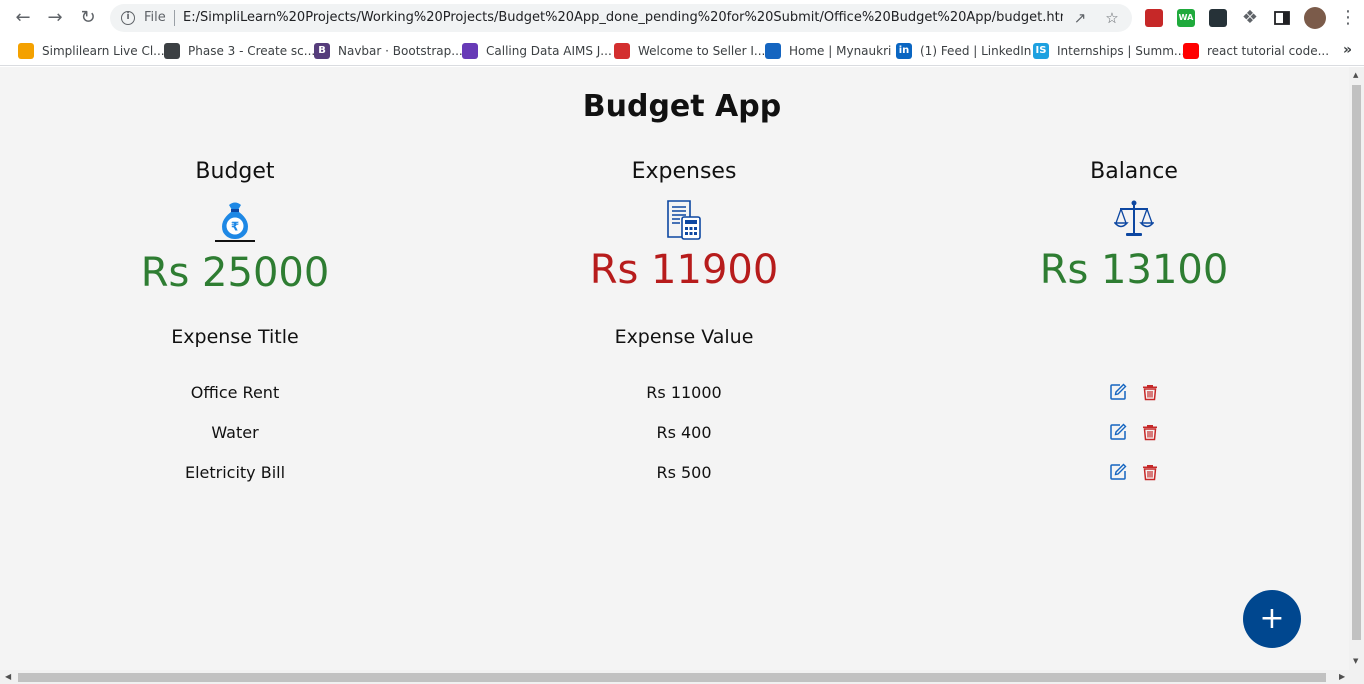 The image size is (1364, 684). What do you see at coordinates (235, 392) in the screenshot?
I see `expense-title-cell: Office Rent` at bounding box center [235, 392].